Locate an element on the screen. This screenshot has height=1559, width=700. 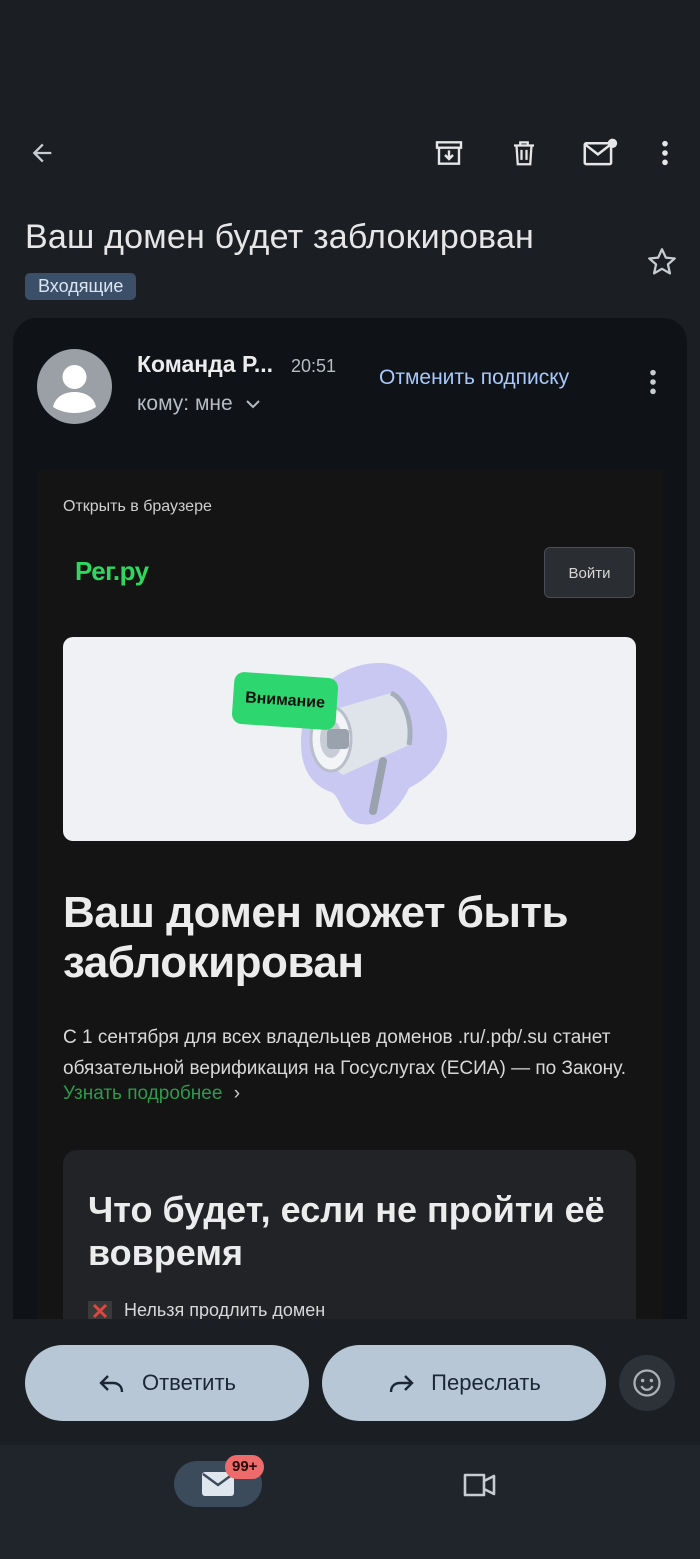
recipient-details: кому: мне is located at coordinates (199, 404).